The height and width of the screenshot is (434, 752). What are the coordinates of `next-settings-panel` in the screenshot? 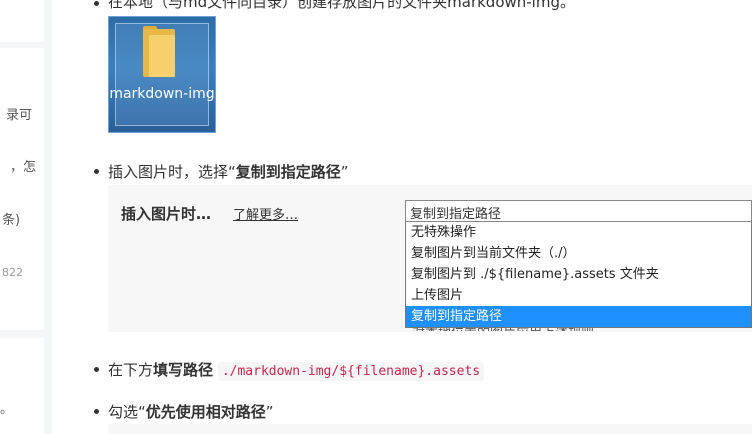 It's located at (430, 429).